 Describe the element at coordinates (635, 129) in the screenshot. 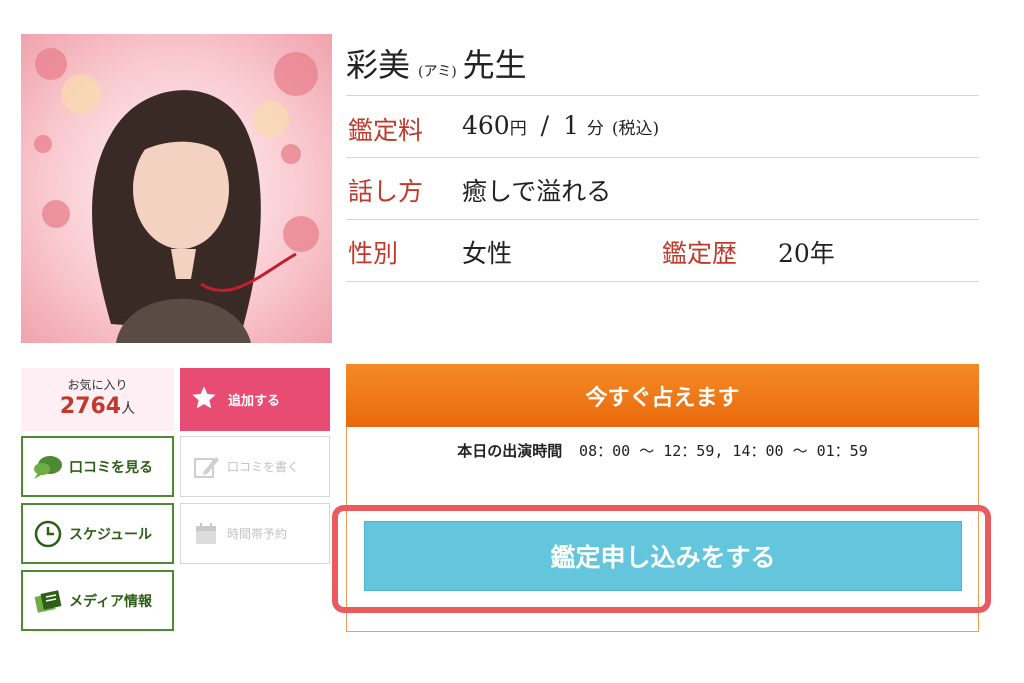

I see `fee-tax: (税込)` at that location.